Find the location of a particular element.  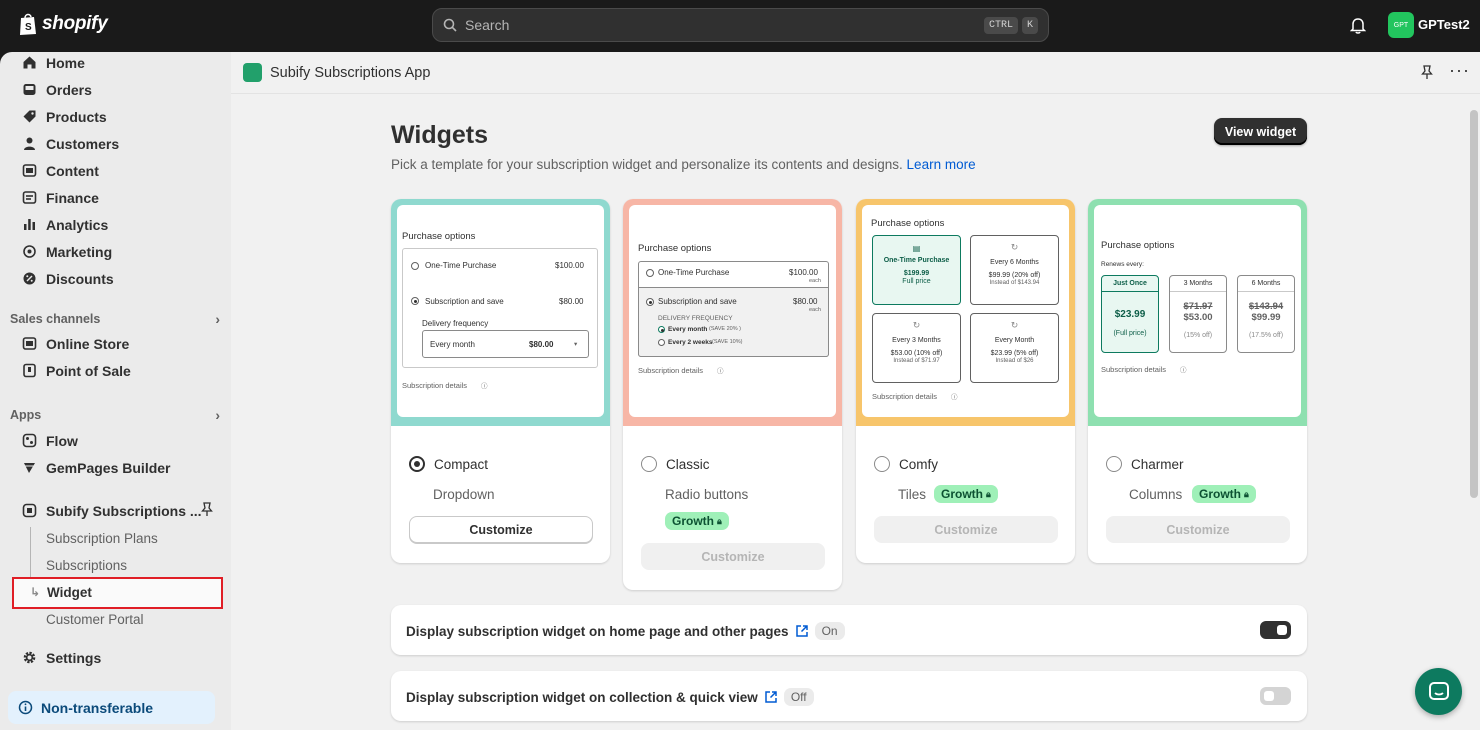

lock-icon: 🔒︎ is located at coordinates (719, 520).